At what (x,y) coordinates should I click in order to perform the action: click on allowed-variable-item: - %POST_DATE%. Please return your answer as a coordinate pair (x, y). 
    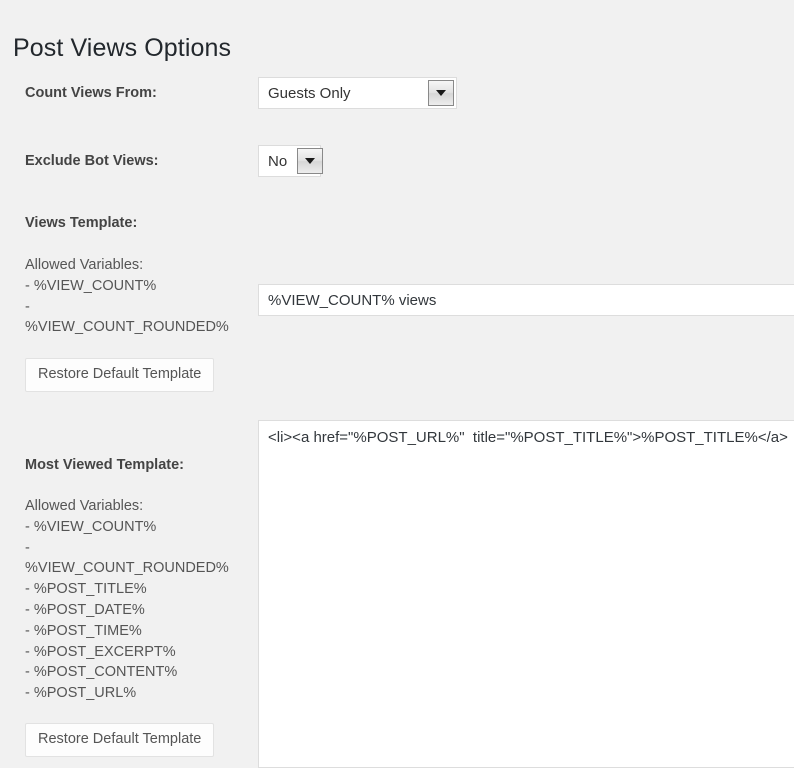
    Looking at the image, I should click on (85, 609).